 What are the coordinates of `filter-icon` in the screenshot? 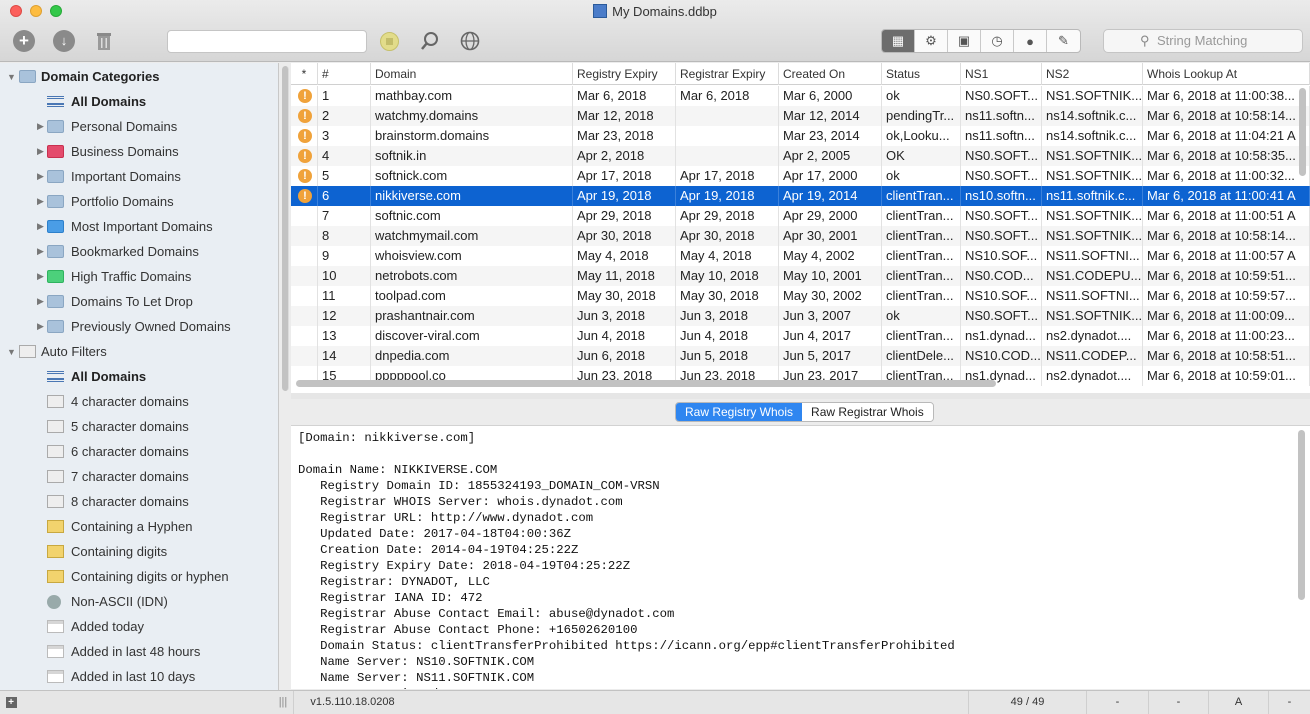 It's located at (55, 576).